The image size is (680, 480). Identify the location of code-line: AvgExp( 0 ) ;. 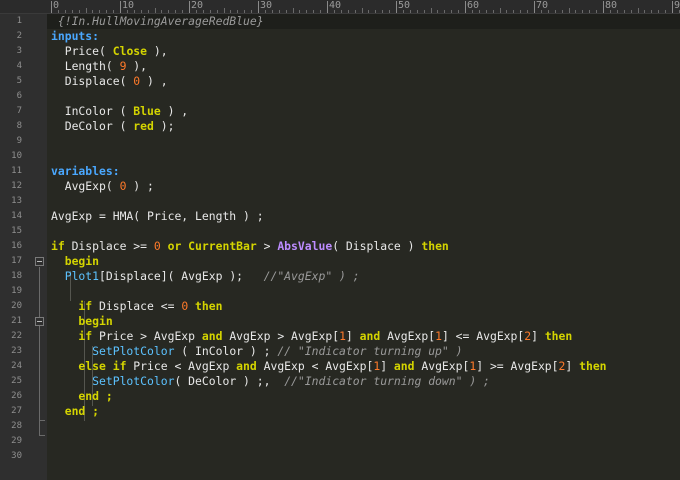
(102, 186).